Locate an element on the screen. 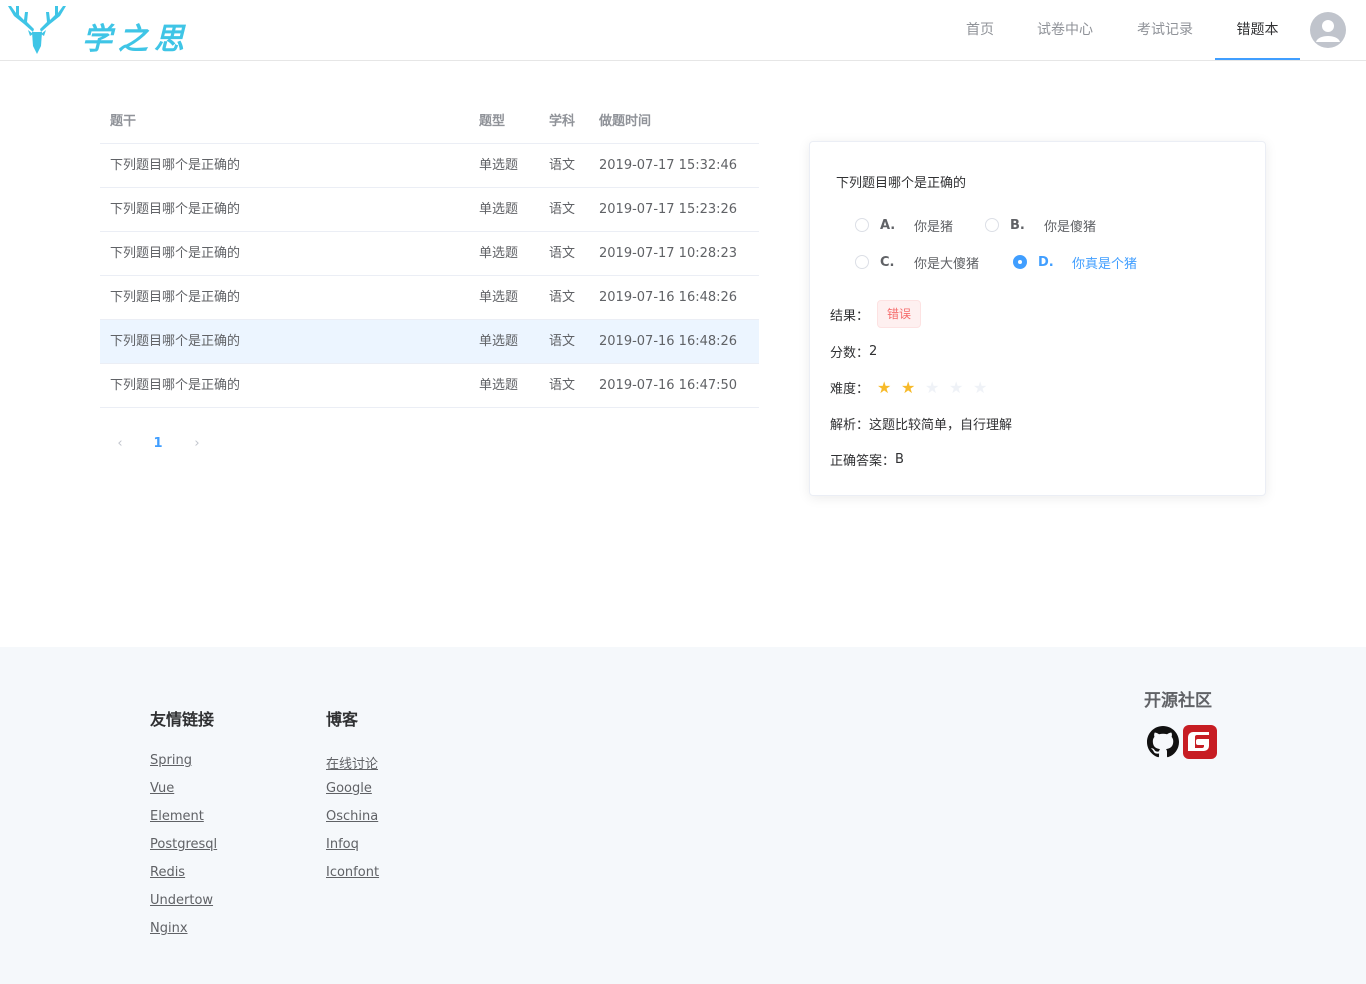 The width and height of the screenshot is (1366, 984). table-row: 下列题目哪个是正确的 单选题 语文 2019-07-17 15:23:26 is located at coordinates (429, 210).